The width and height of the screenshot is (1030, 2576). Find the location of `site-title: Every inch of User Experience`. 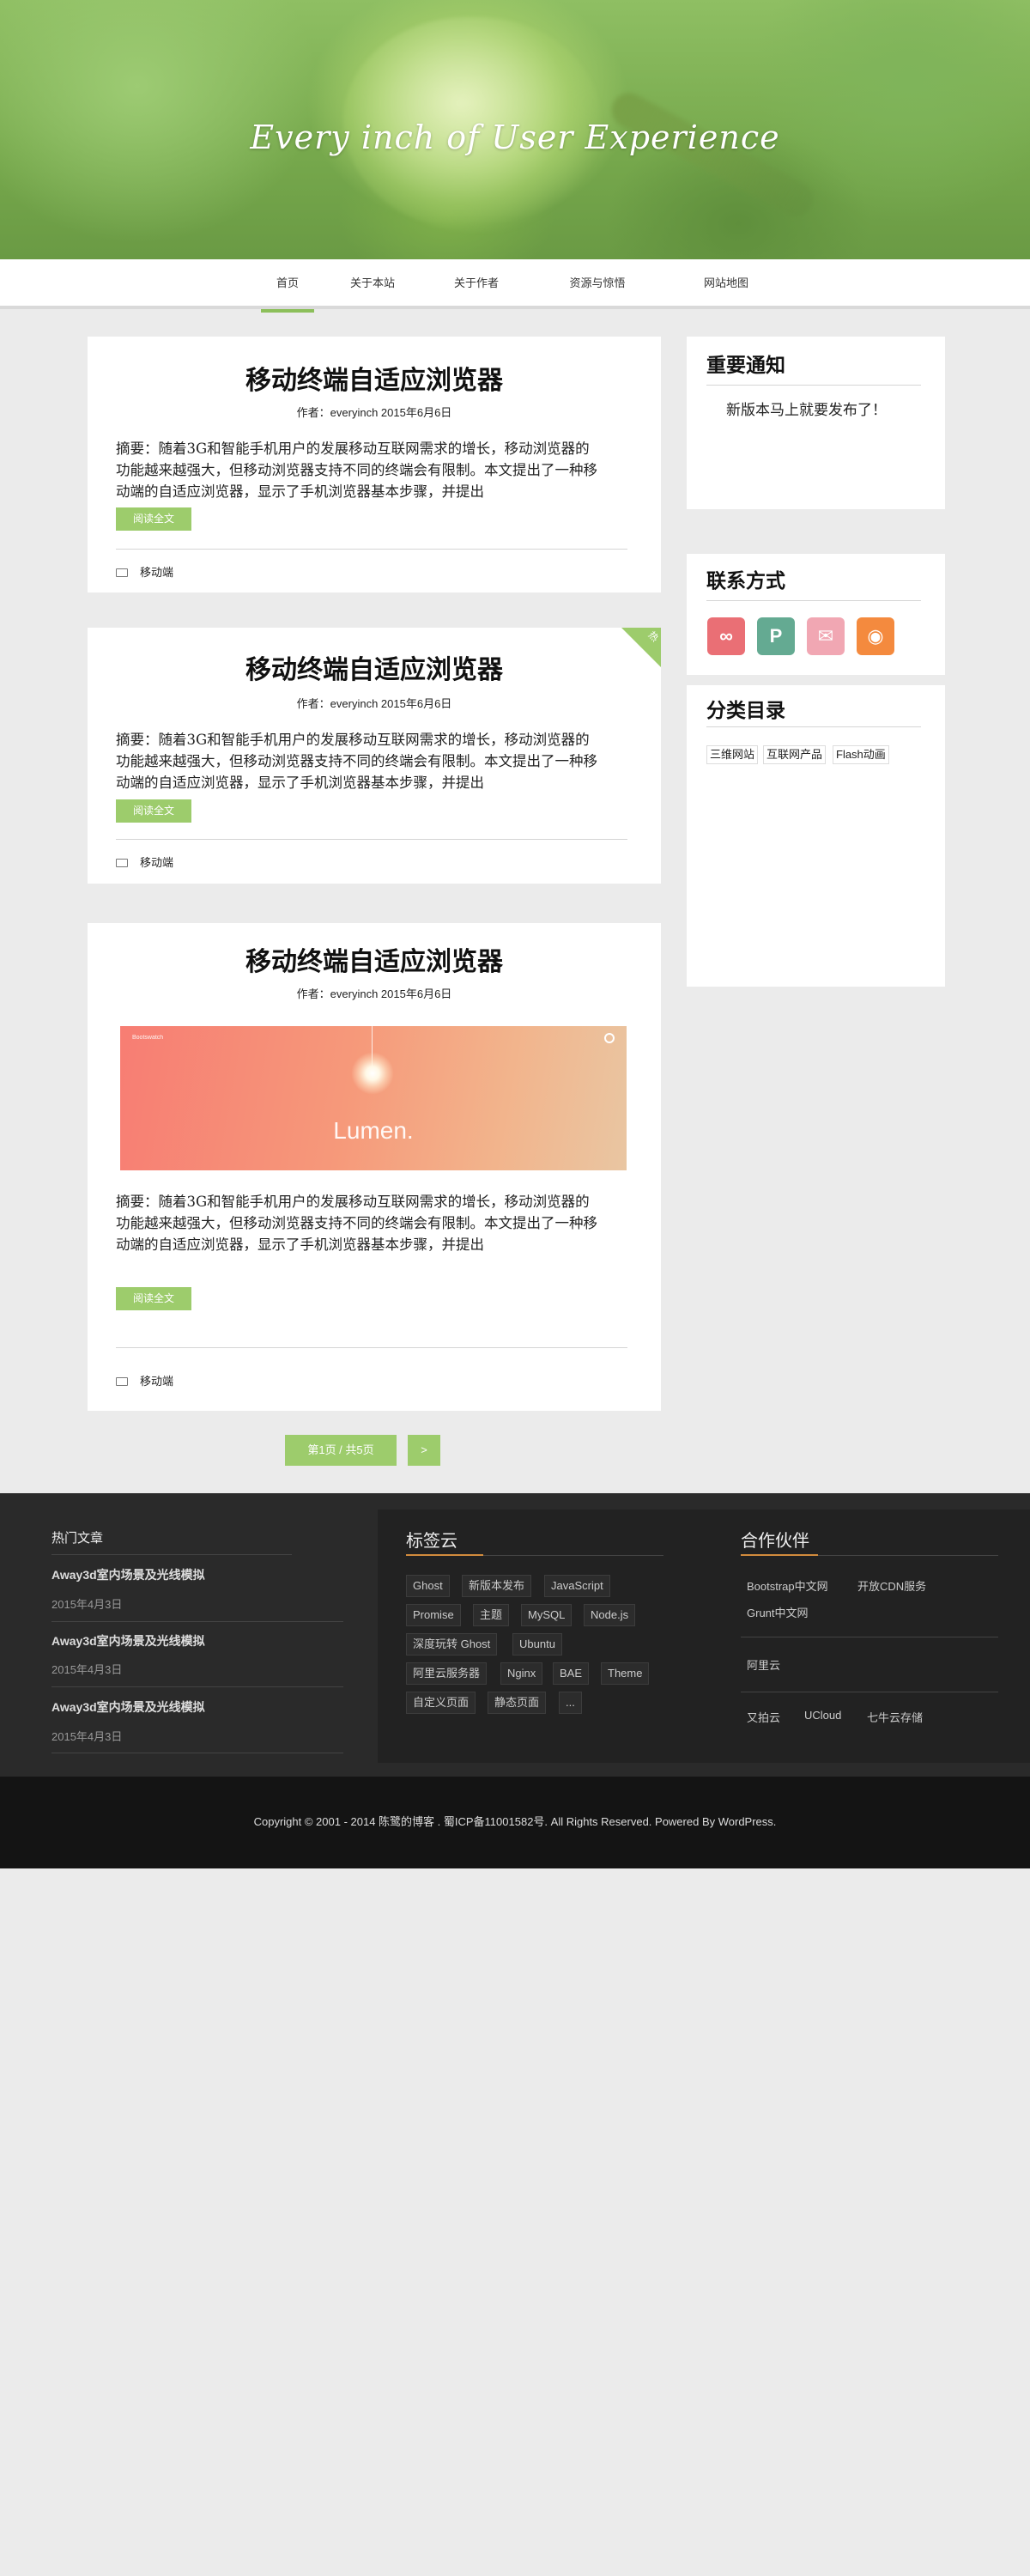

site-title: Every inch of User Experience is located at coordinates (515, 137).